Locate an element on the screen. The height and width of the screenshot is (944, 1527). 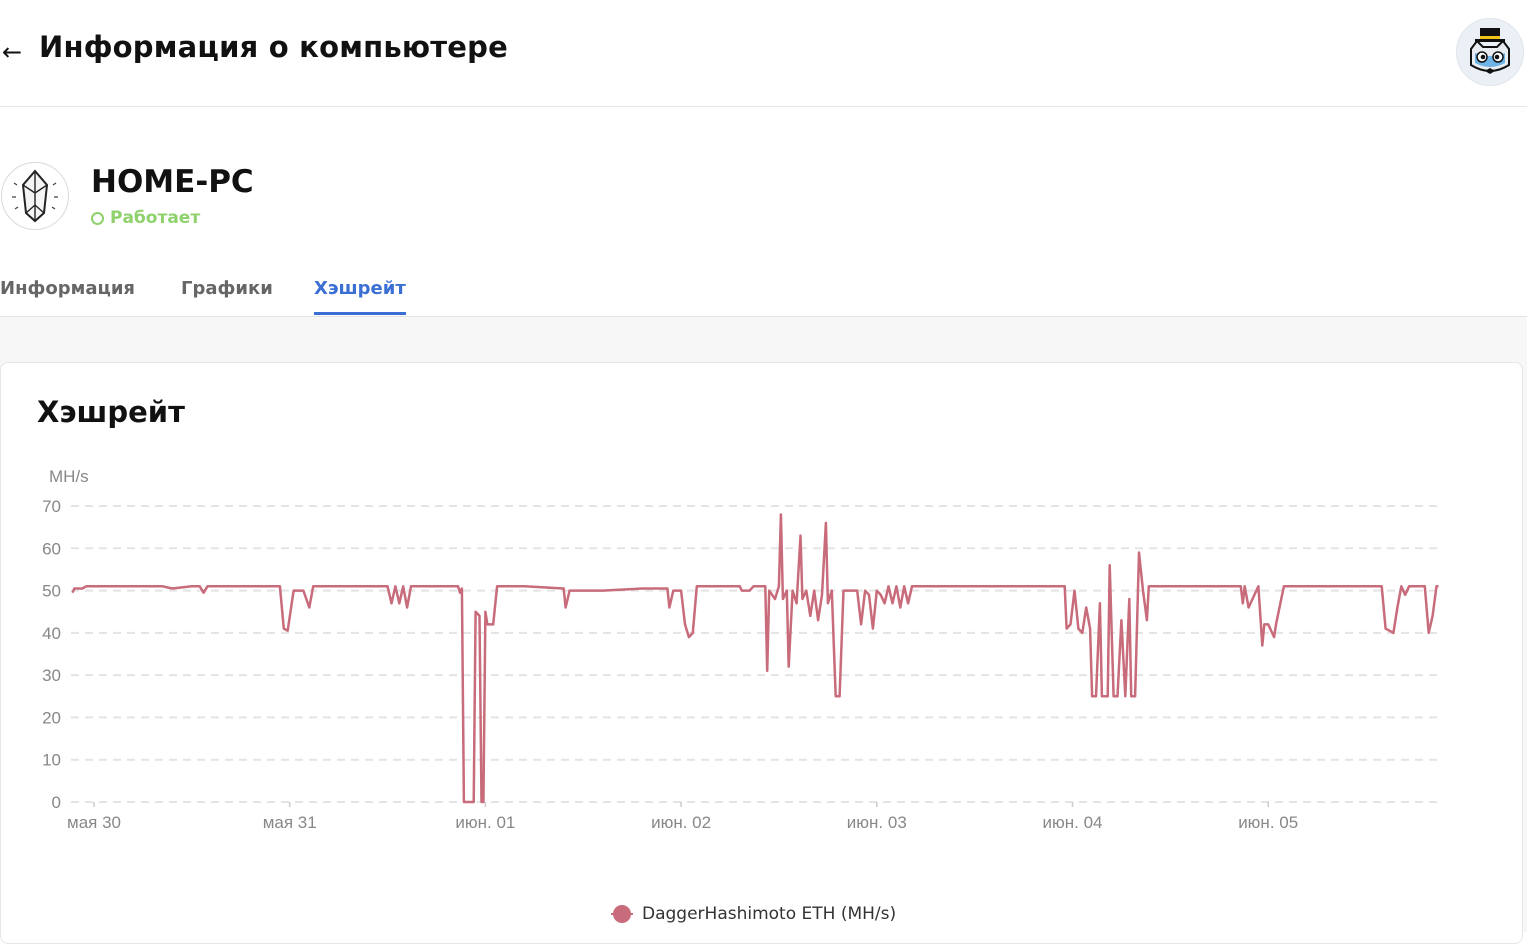
arrow-left-icon: ← is located at coordinates (12, 52).